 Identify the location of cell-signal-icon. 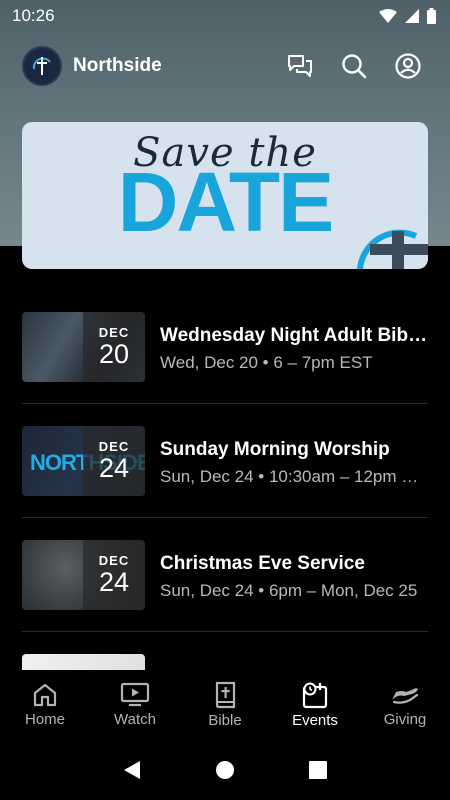
(412, 16).